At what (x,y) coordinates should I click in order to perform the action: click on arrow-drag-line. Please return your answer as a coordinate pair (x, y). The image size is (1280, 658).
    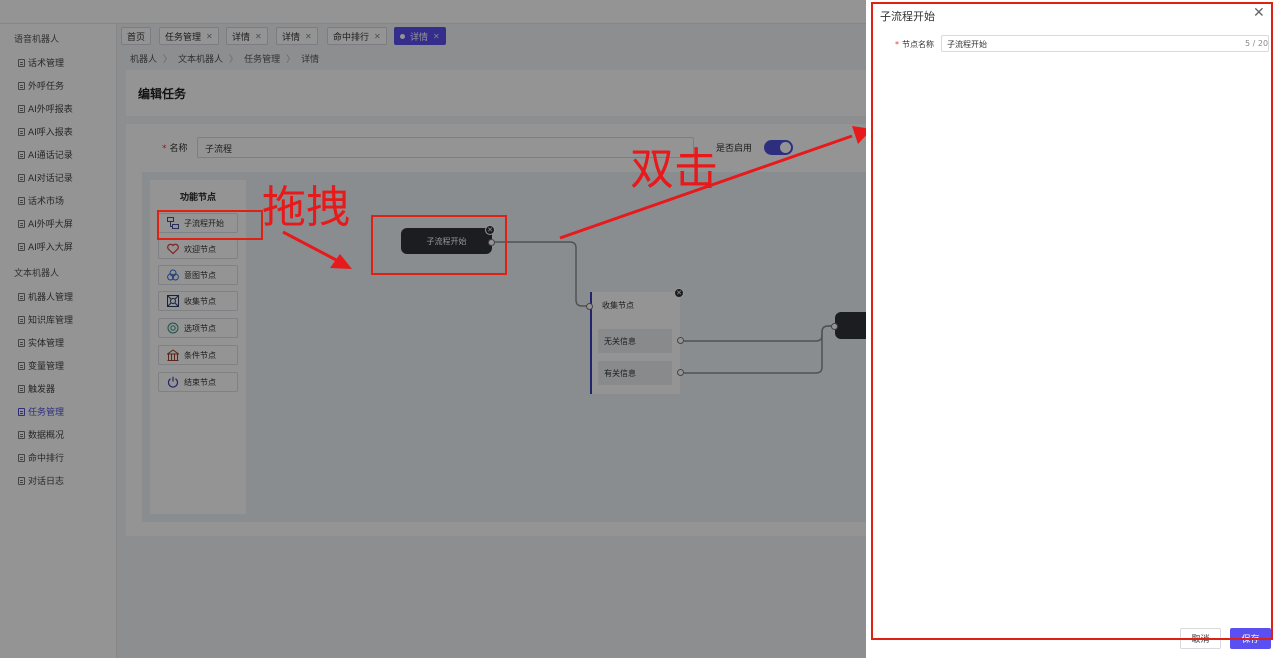
    Looking at the image, I should click on (311, 247).